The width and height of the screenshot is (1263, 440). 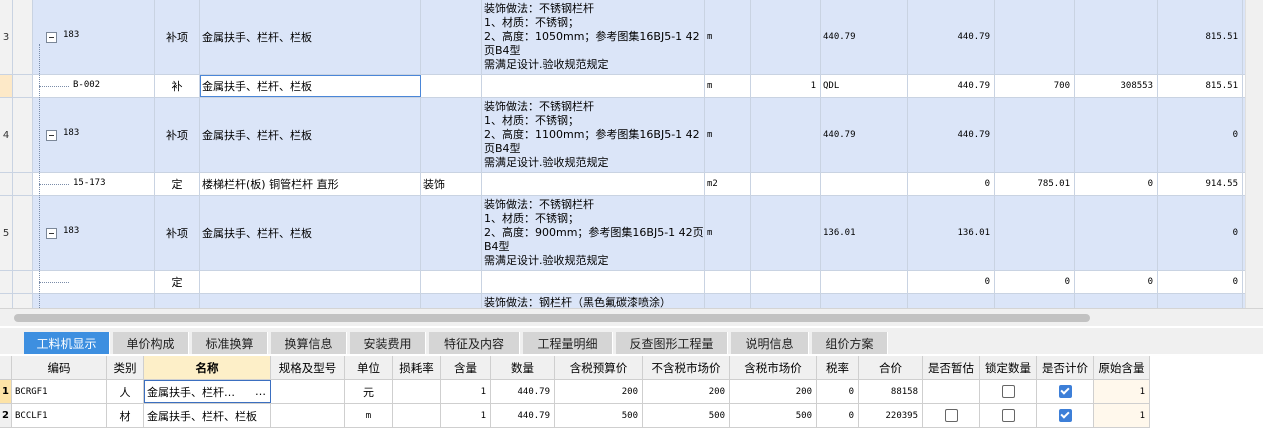 I want to click on resource-name-cell: 金属扶手、栏杆、栏板, so click(x=207, y=415).